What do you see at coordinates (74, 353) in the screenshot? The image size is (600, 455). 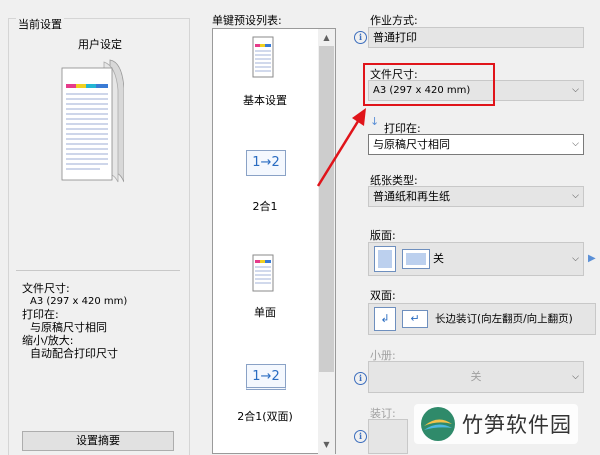 I see `info-scale-value: 自动配合打印尺寸` at bounding box center [74, 353].